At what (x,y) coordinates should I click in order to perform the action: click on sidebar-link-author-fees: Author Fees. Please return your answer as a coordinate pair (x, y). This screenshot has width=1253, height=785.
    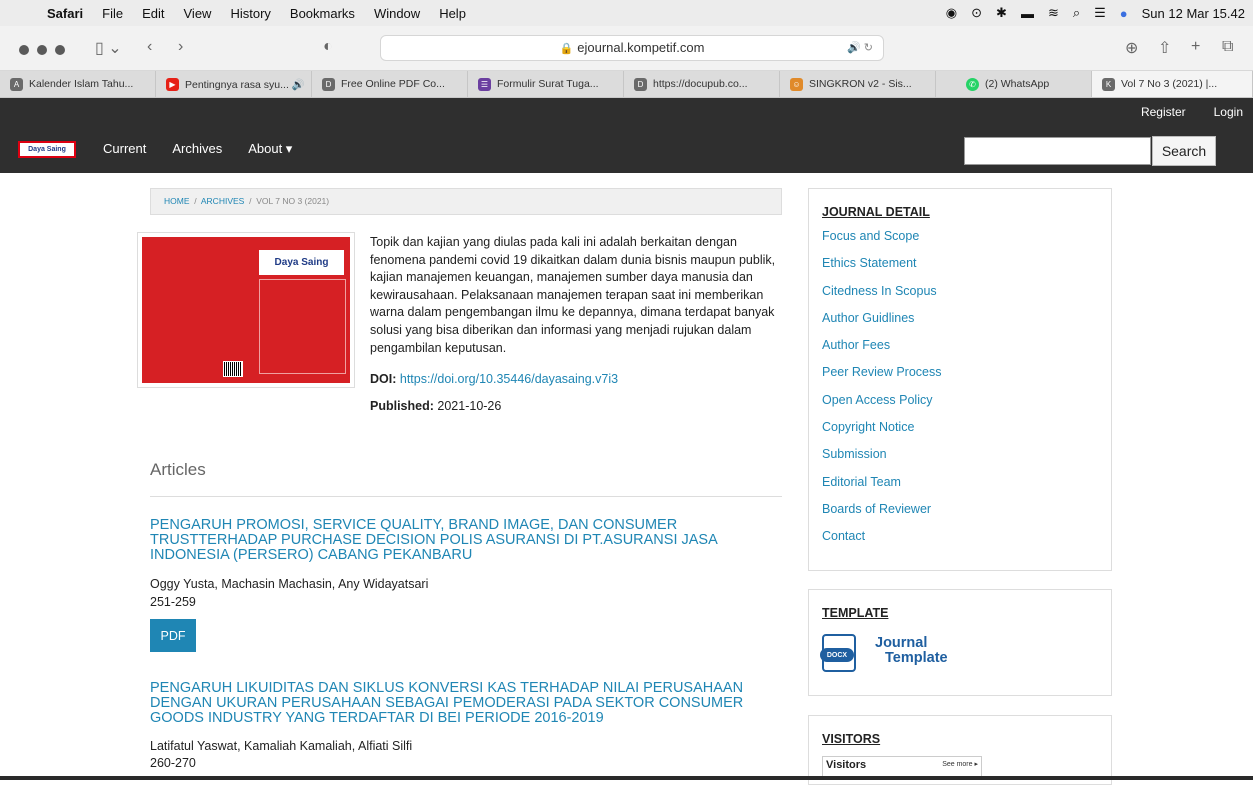
    Looking at the image, I should click on (882, 351).